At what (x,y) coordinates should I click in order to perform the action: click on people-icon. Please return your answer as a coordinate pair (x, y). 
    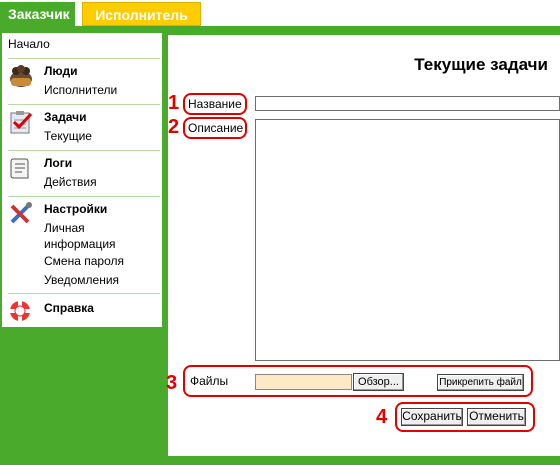
    Looking at the image, I should click on (21, 76).